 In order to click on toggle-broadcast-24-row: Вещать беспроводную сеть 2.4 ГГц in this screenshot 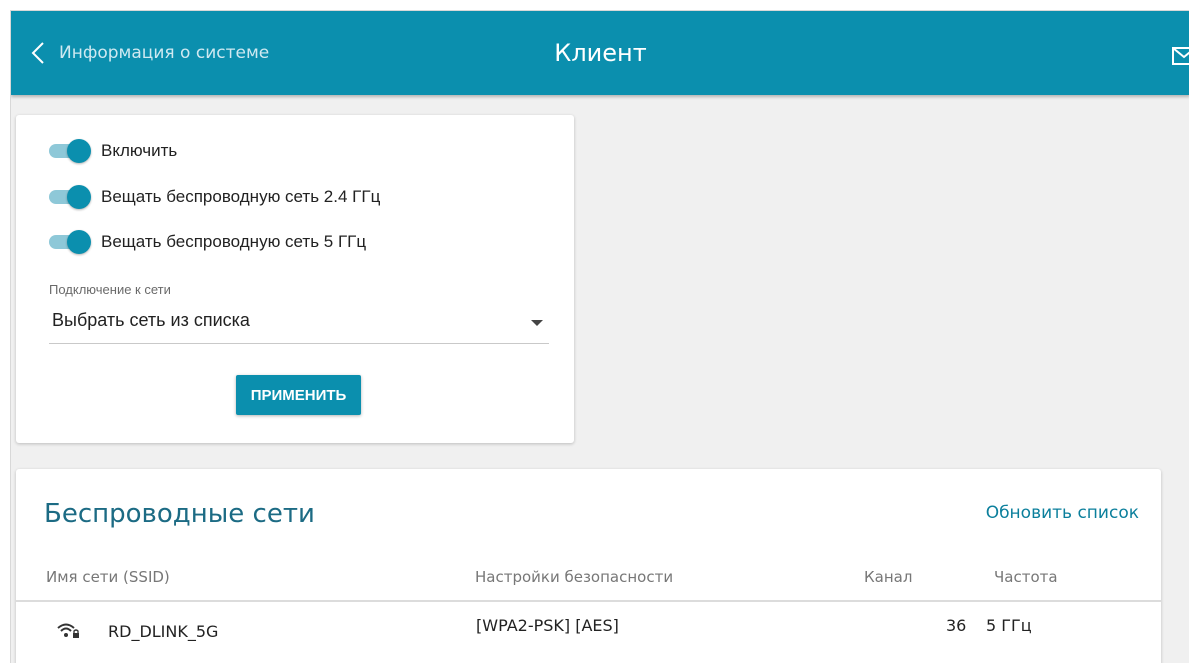, I will do `click(212, 197)`.